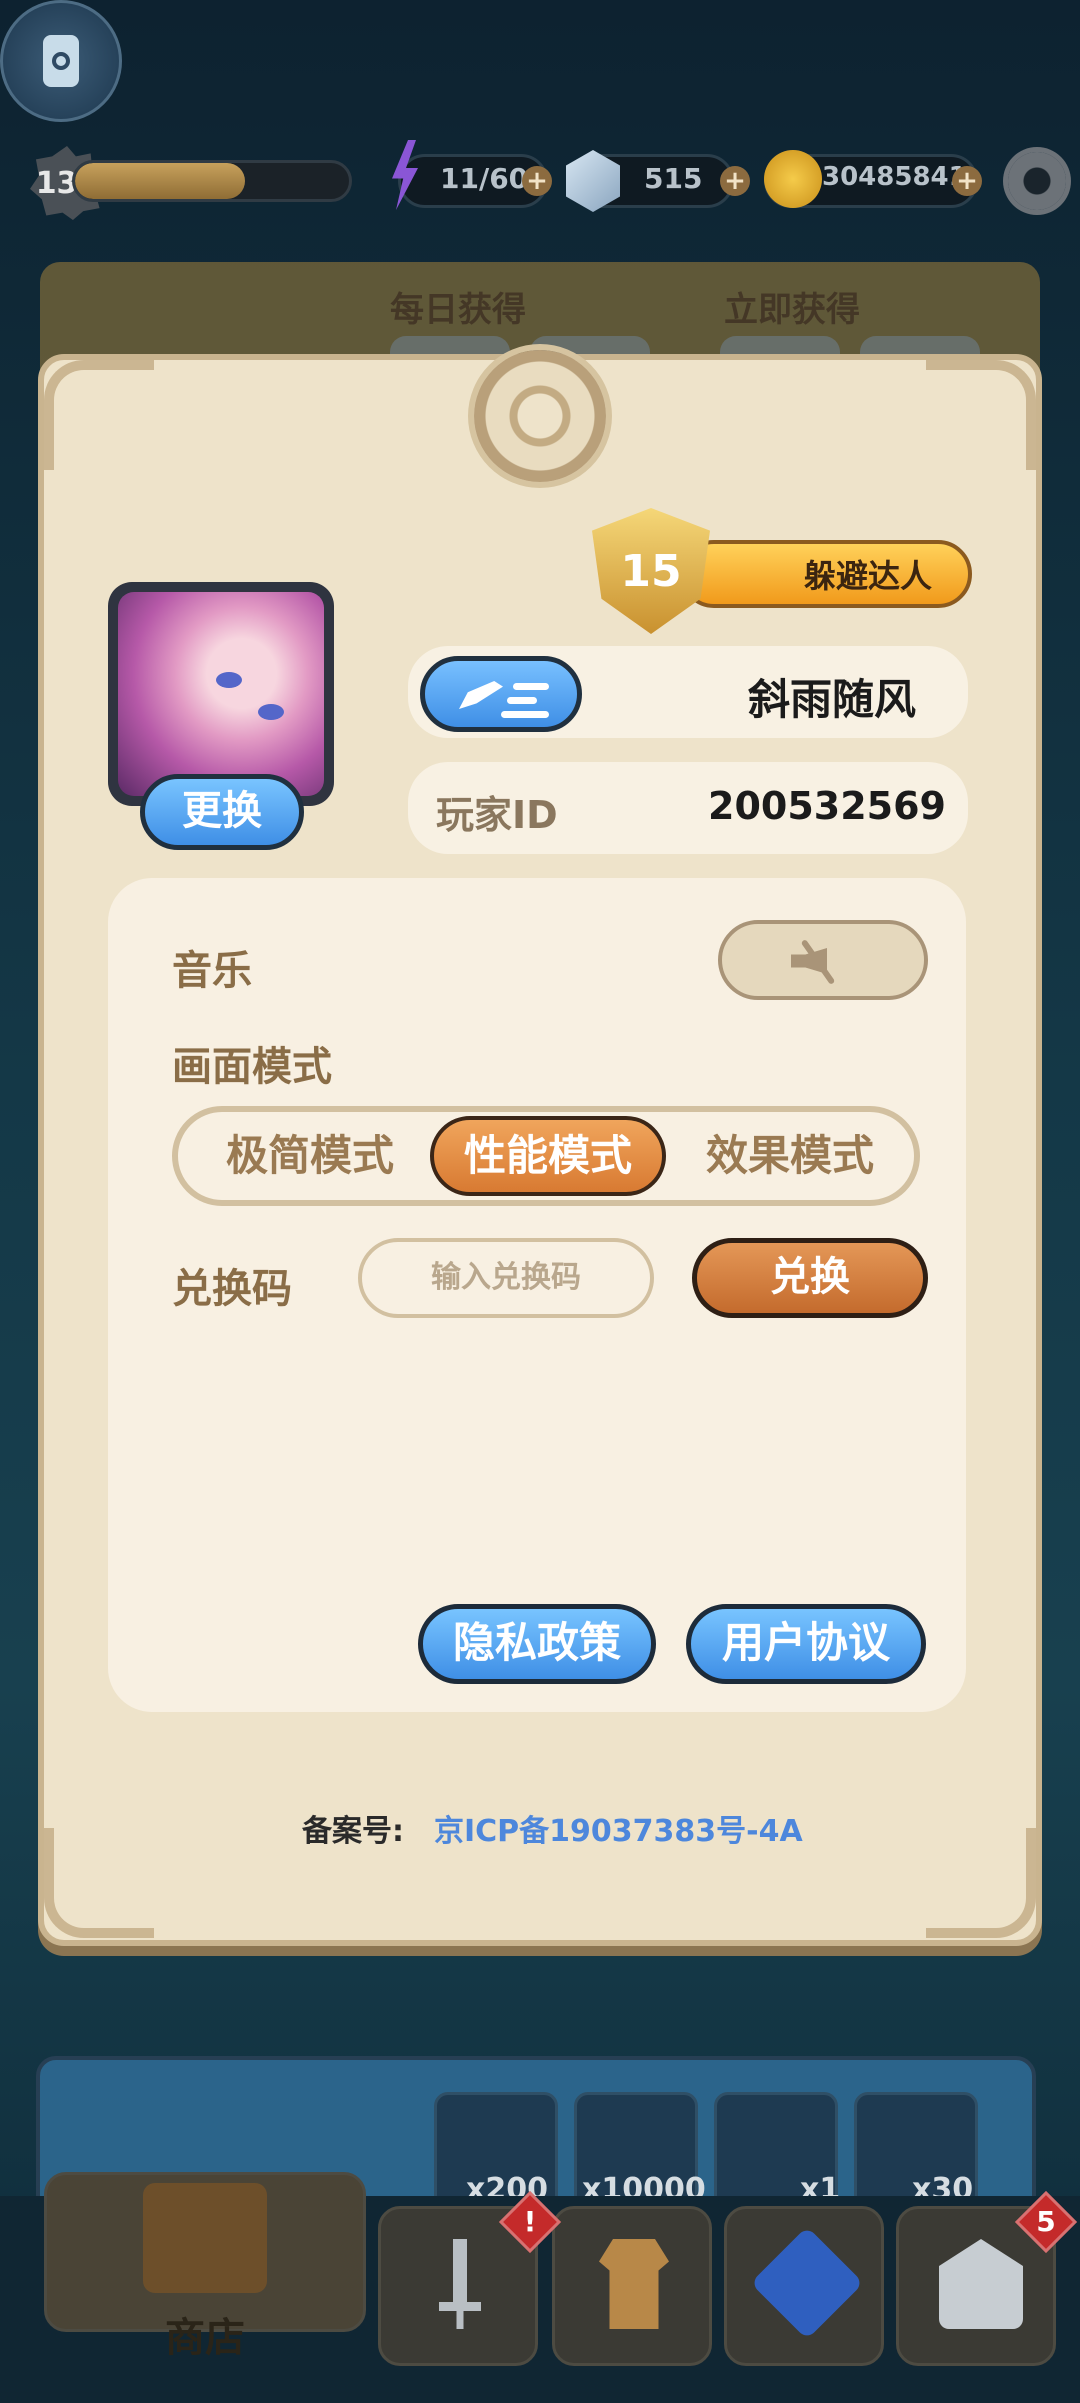 This screenshot has width=1080, height=2403. I want to click on player-id-value: 200532569, so click(827, 806).